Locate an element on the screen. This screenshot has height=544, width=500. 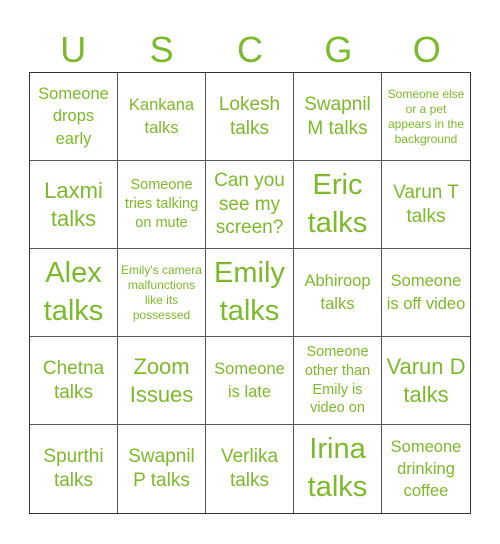
bingo-cell-r2c3: Can you see my screen? is located at coordinates (250, 205).